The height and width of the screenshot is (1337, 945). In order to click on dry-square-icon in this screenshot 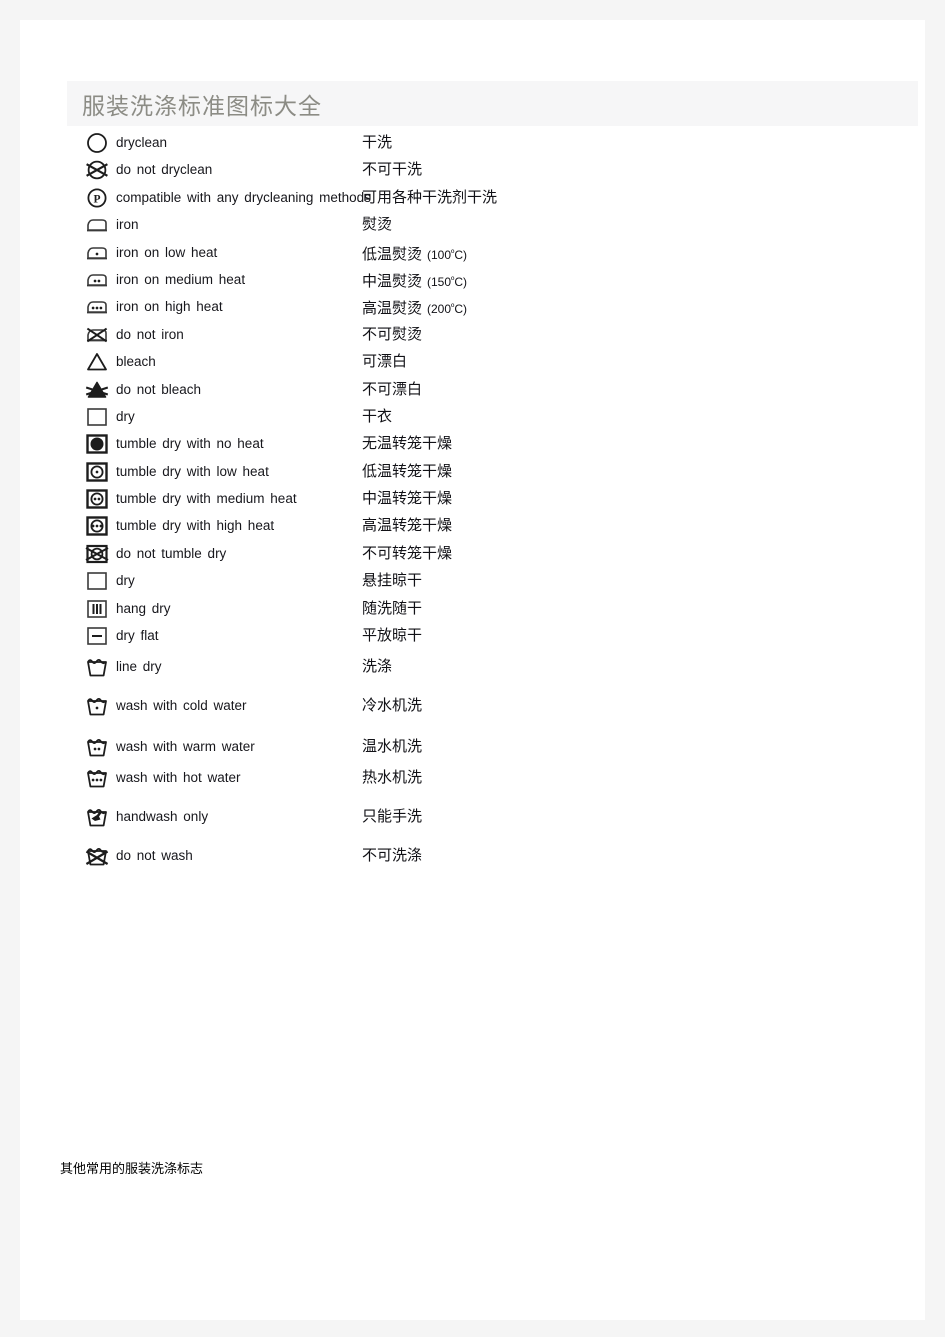, I will do `click(97, 581)`.